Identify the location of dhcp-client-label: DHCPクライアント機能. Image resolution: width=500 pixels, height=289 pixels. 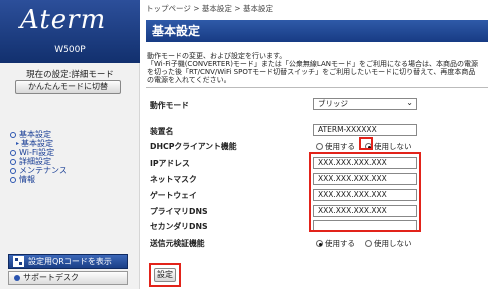
(193, 146).